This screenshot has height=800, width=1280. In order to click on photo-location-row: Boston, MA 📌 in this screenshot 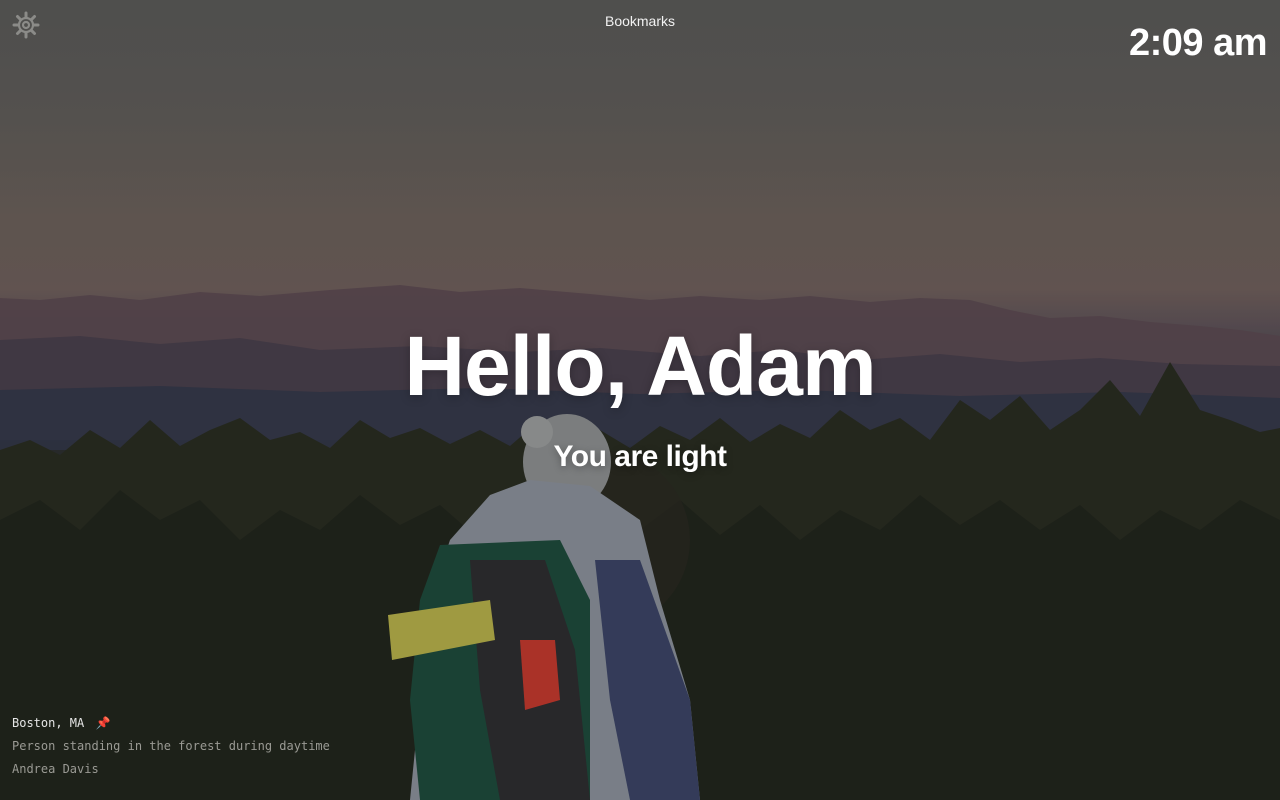, I will do `click(171, 723)`.